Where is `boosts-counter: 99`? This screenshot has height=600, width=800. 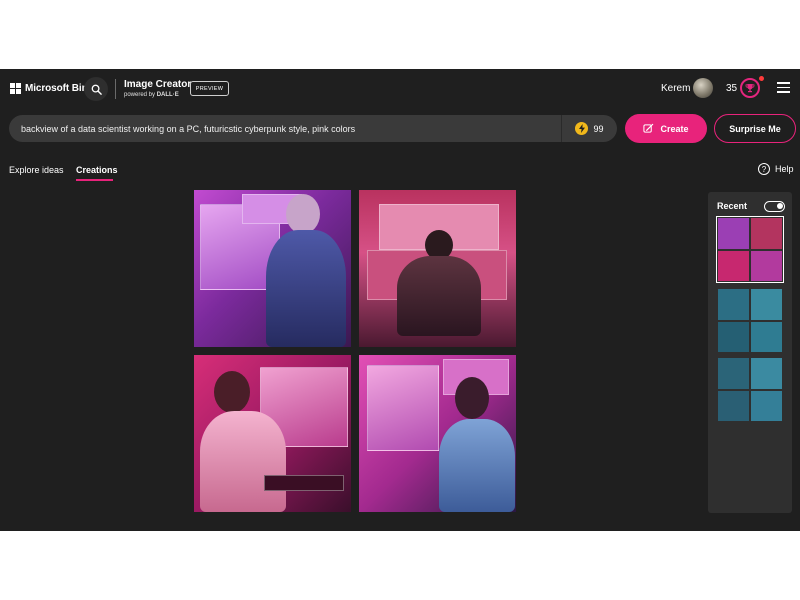
boosts-counter: 99 is located at coordinates (589, 128).